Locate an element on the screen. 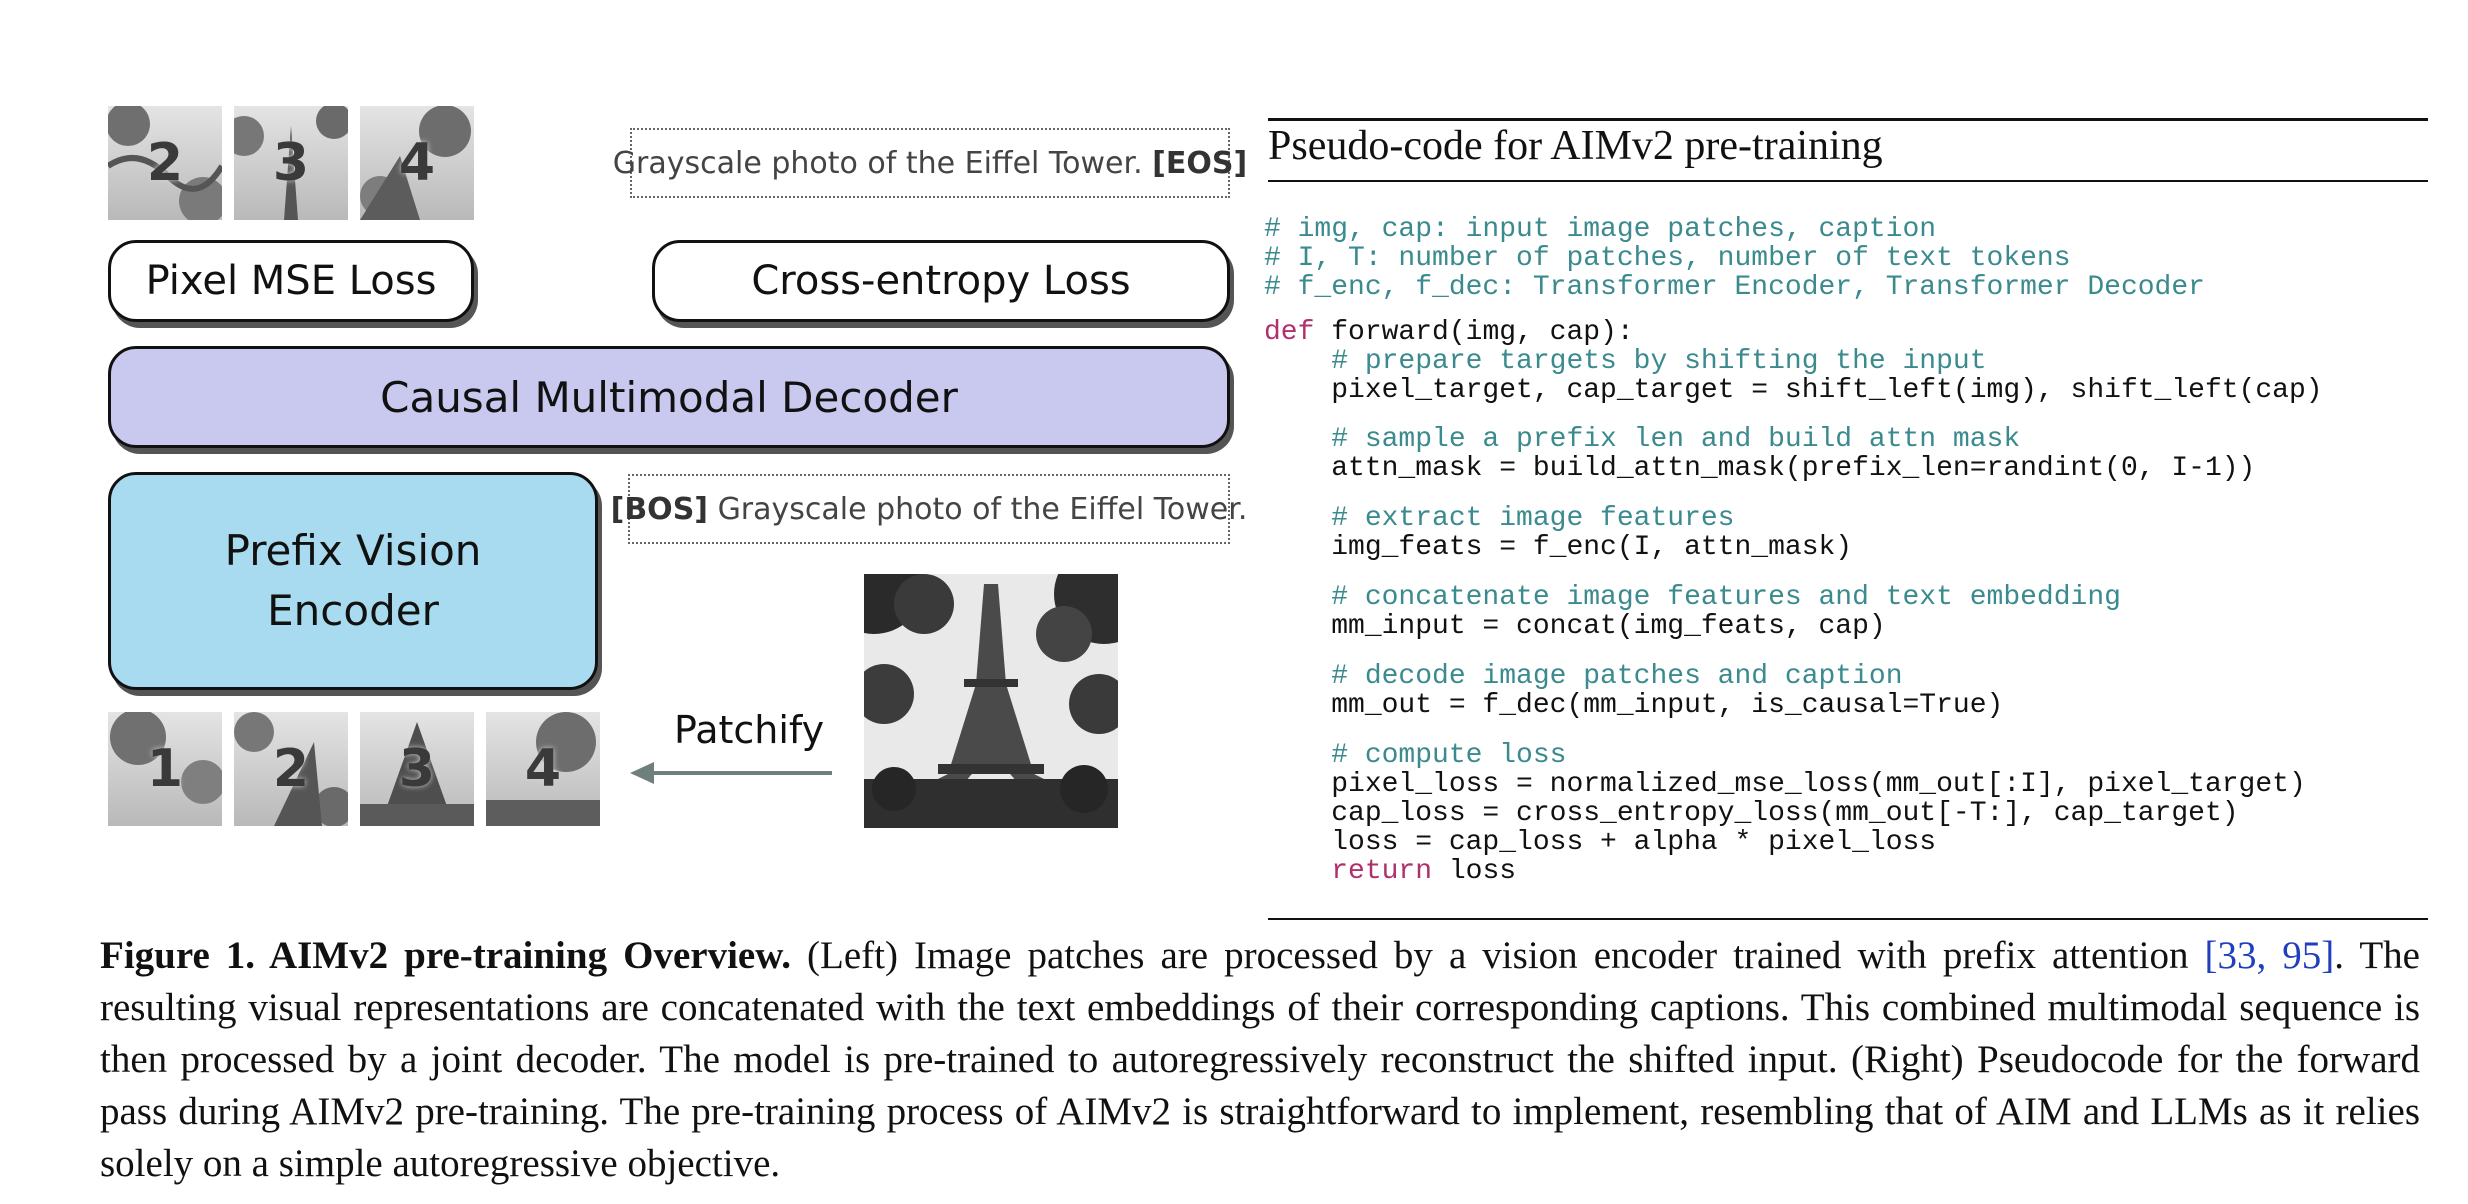 This screenshot has height=1204, width=2468. target-patches: 2 3 4 is located at coordinates (291, 163).